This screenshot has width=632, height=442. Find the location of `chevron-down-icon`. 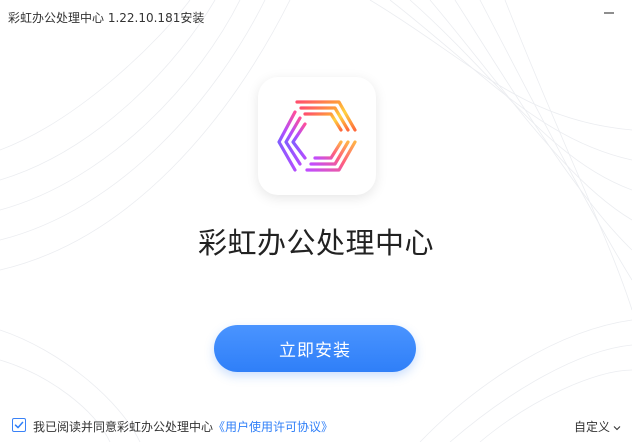

chevron-down-icon is located at coordinates (617, 427).